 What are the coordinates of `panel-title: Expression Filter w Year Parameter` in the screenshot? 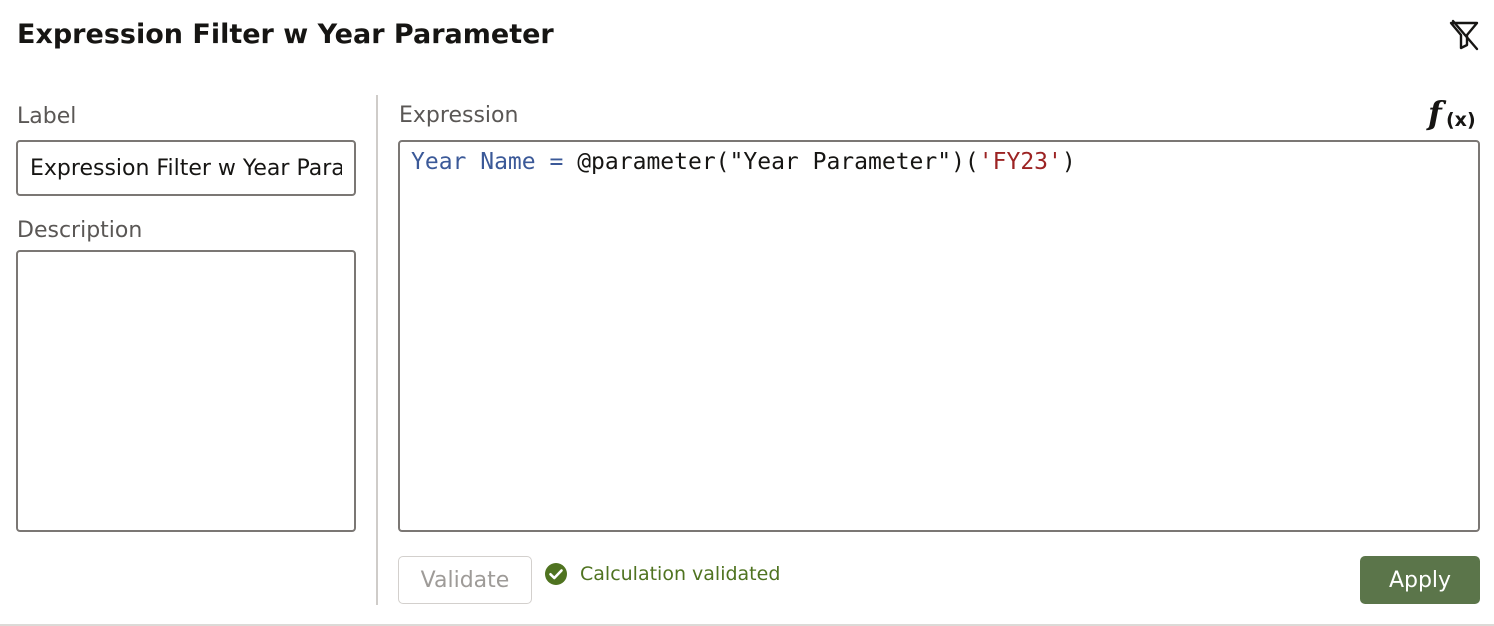 It's located at (285, 34).